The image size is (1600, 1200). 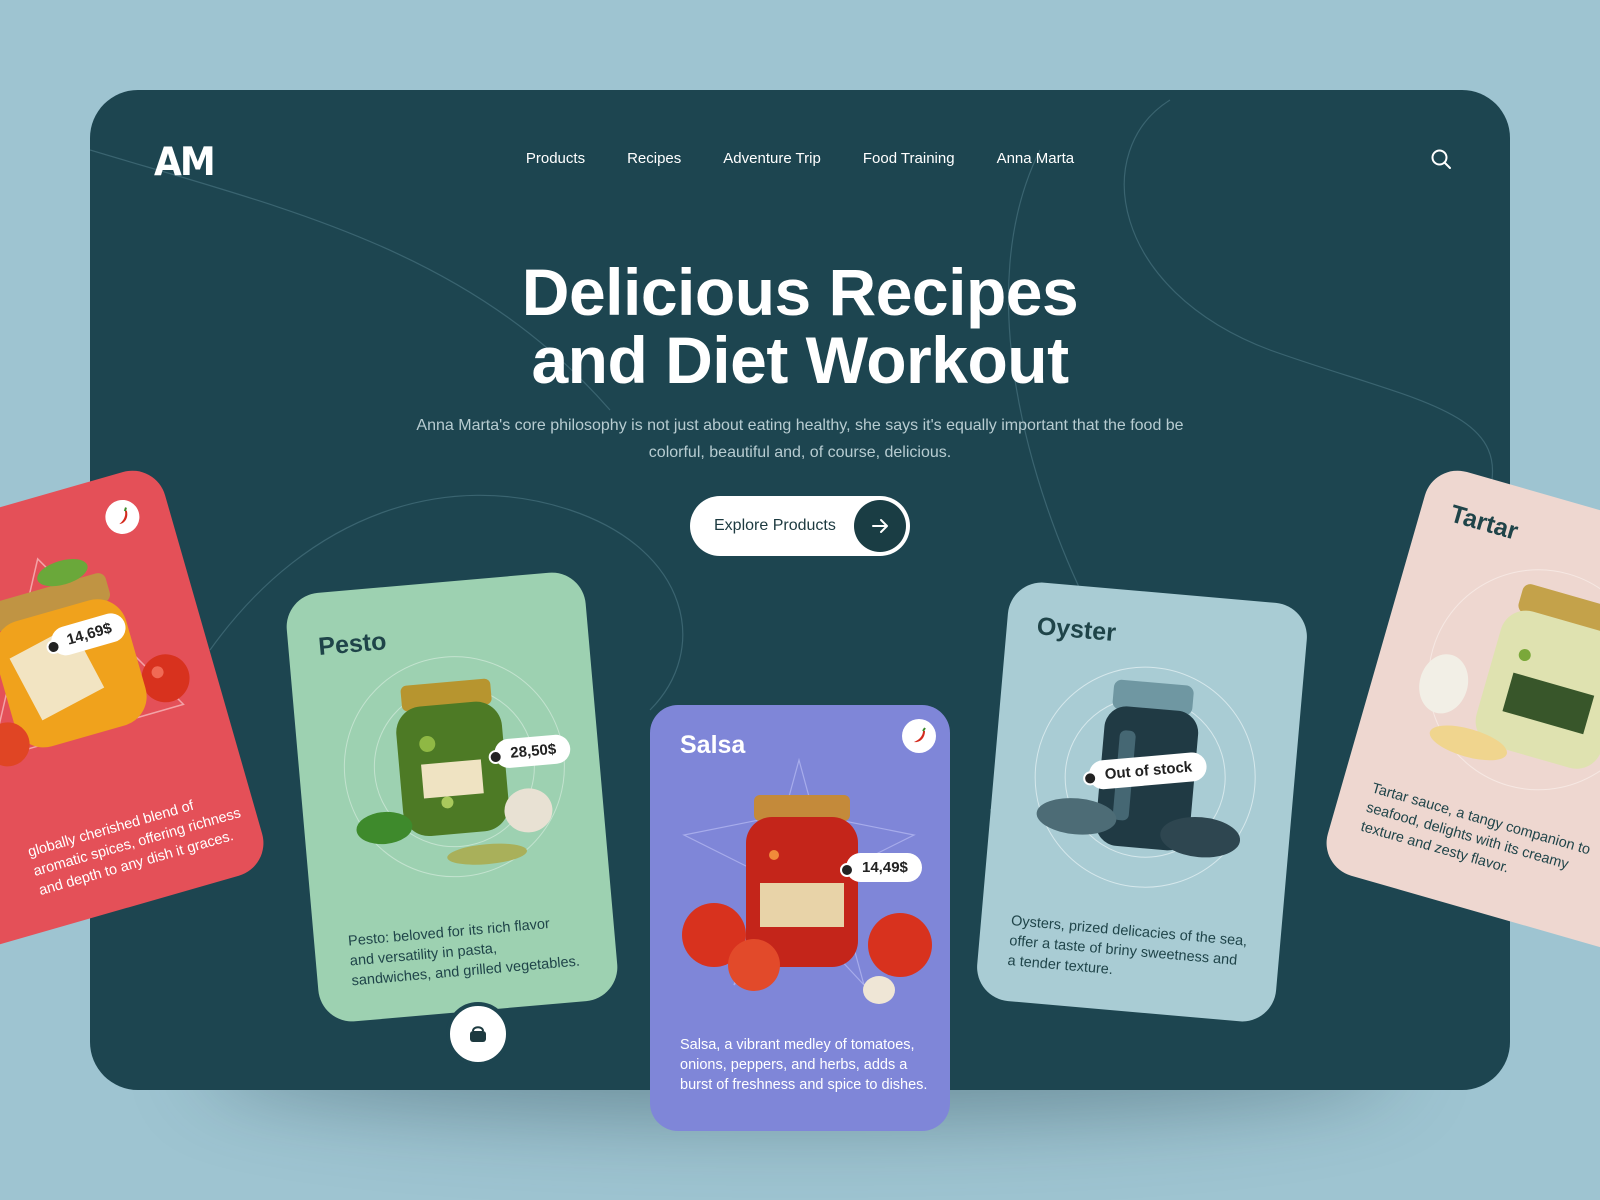 What do you see at coordinates (909, 158) in the screenshot?
I see `nav-item-food-training: Food Training` at bounding box center [909, 158].